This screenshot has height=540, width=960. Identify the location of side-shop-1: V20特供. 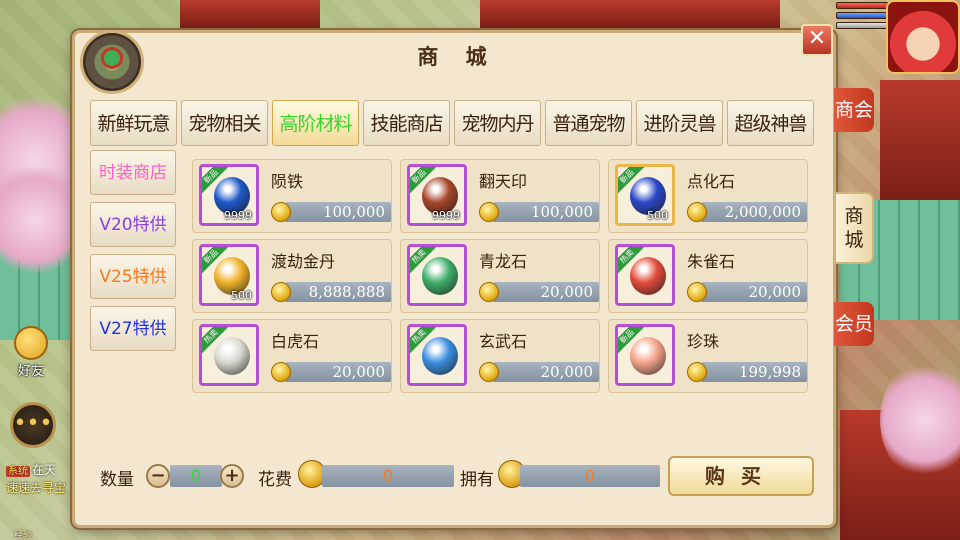
(133, 224).